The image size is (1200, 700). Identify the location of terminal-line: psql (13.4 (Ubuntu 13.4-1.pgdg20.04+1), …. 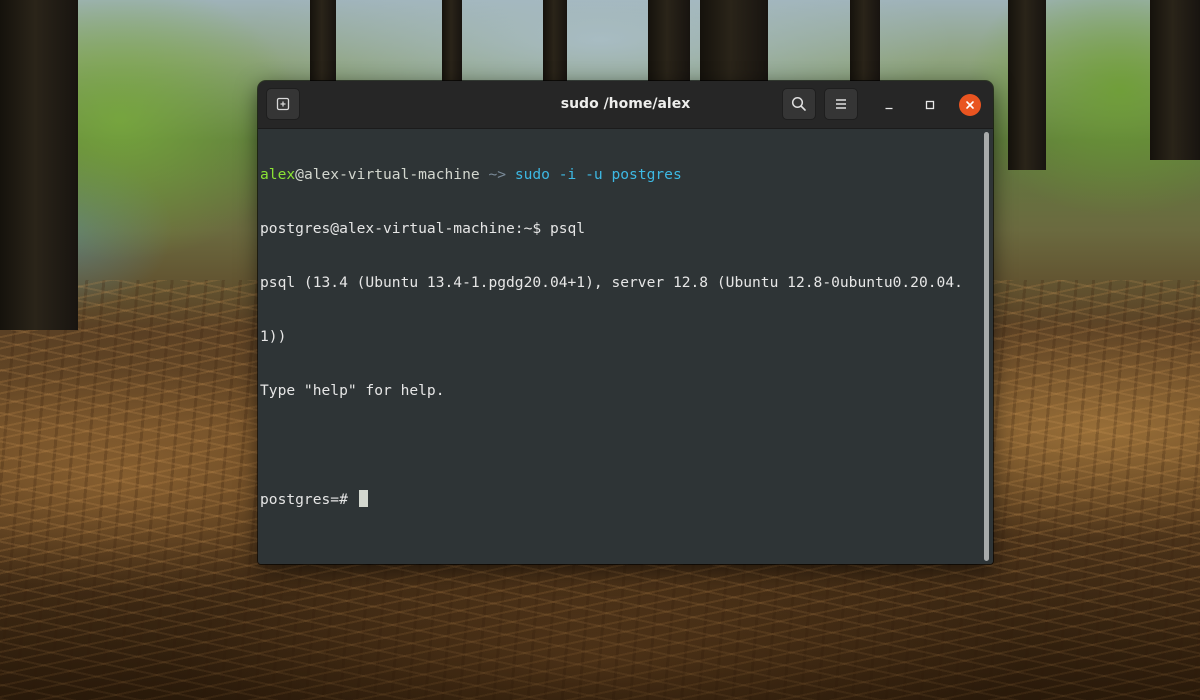
(611, 282).